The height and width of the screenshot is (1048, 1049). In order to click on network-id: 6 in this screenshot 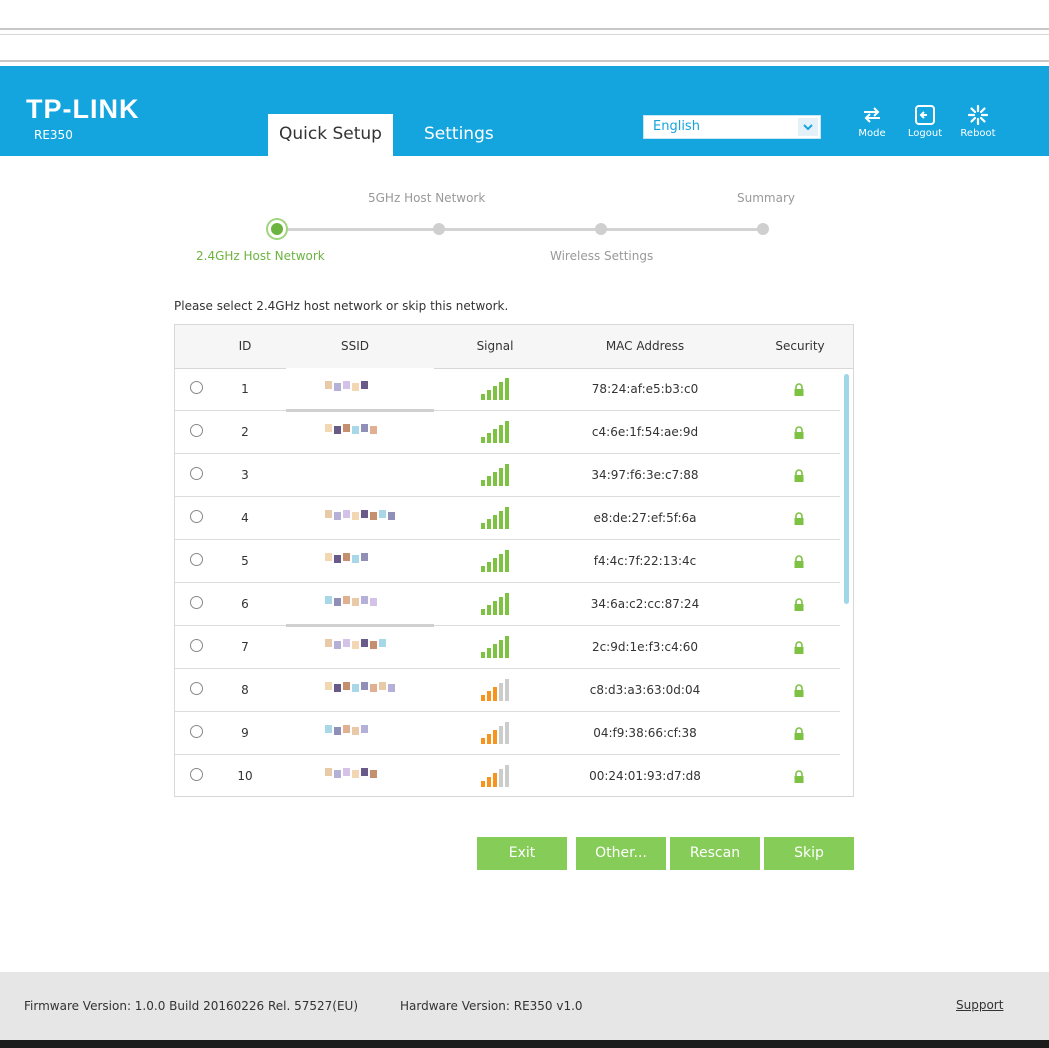, I will do `click(245, 604)`.